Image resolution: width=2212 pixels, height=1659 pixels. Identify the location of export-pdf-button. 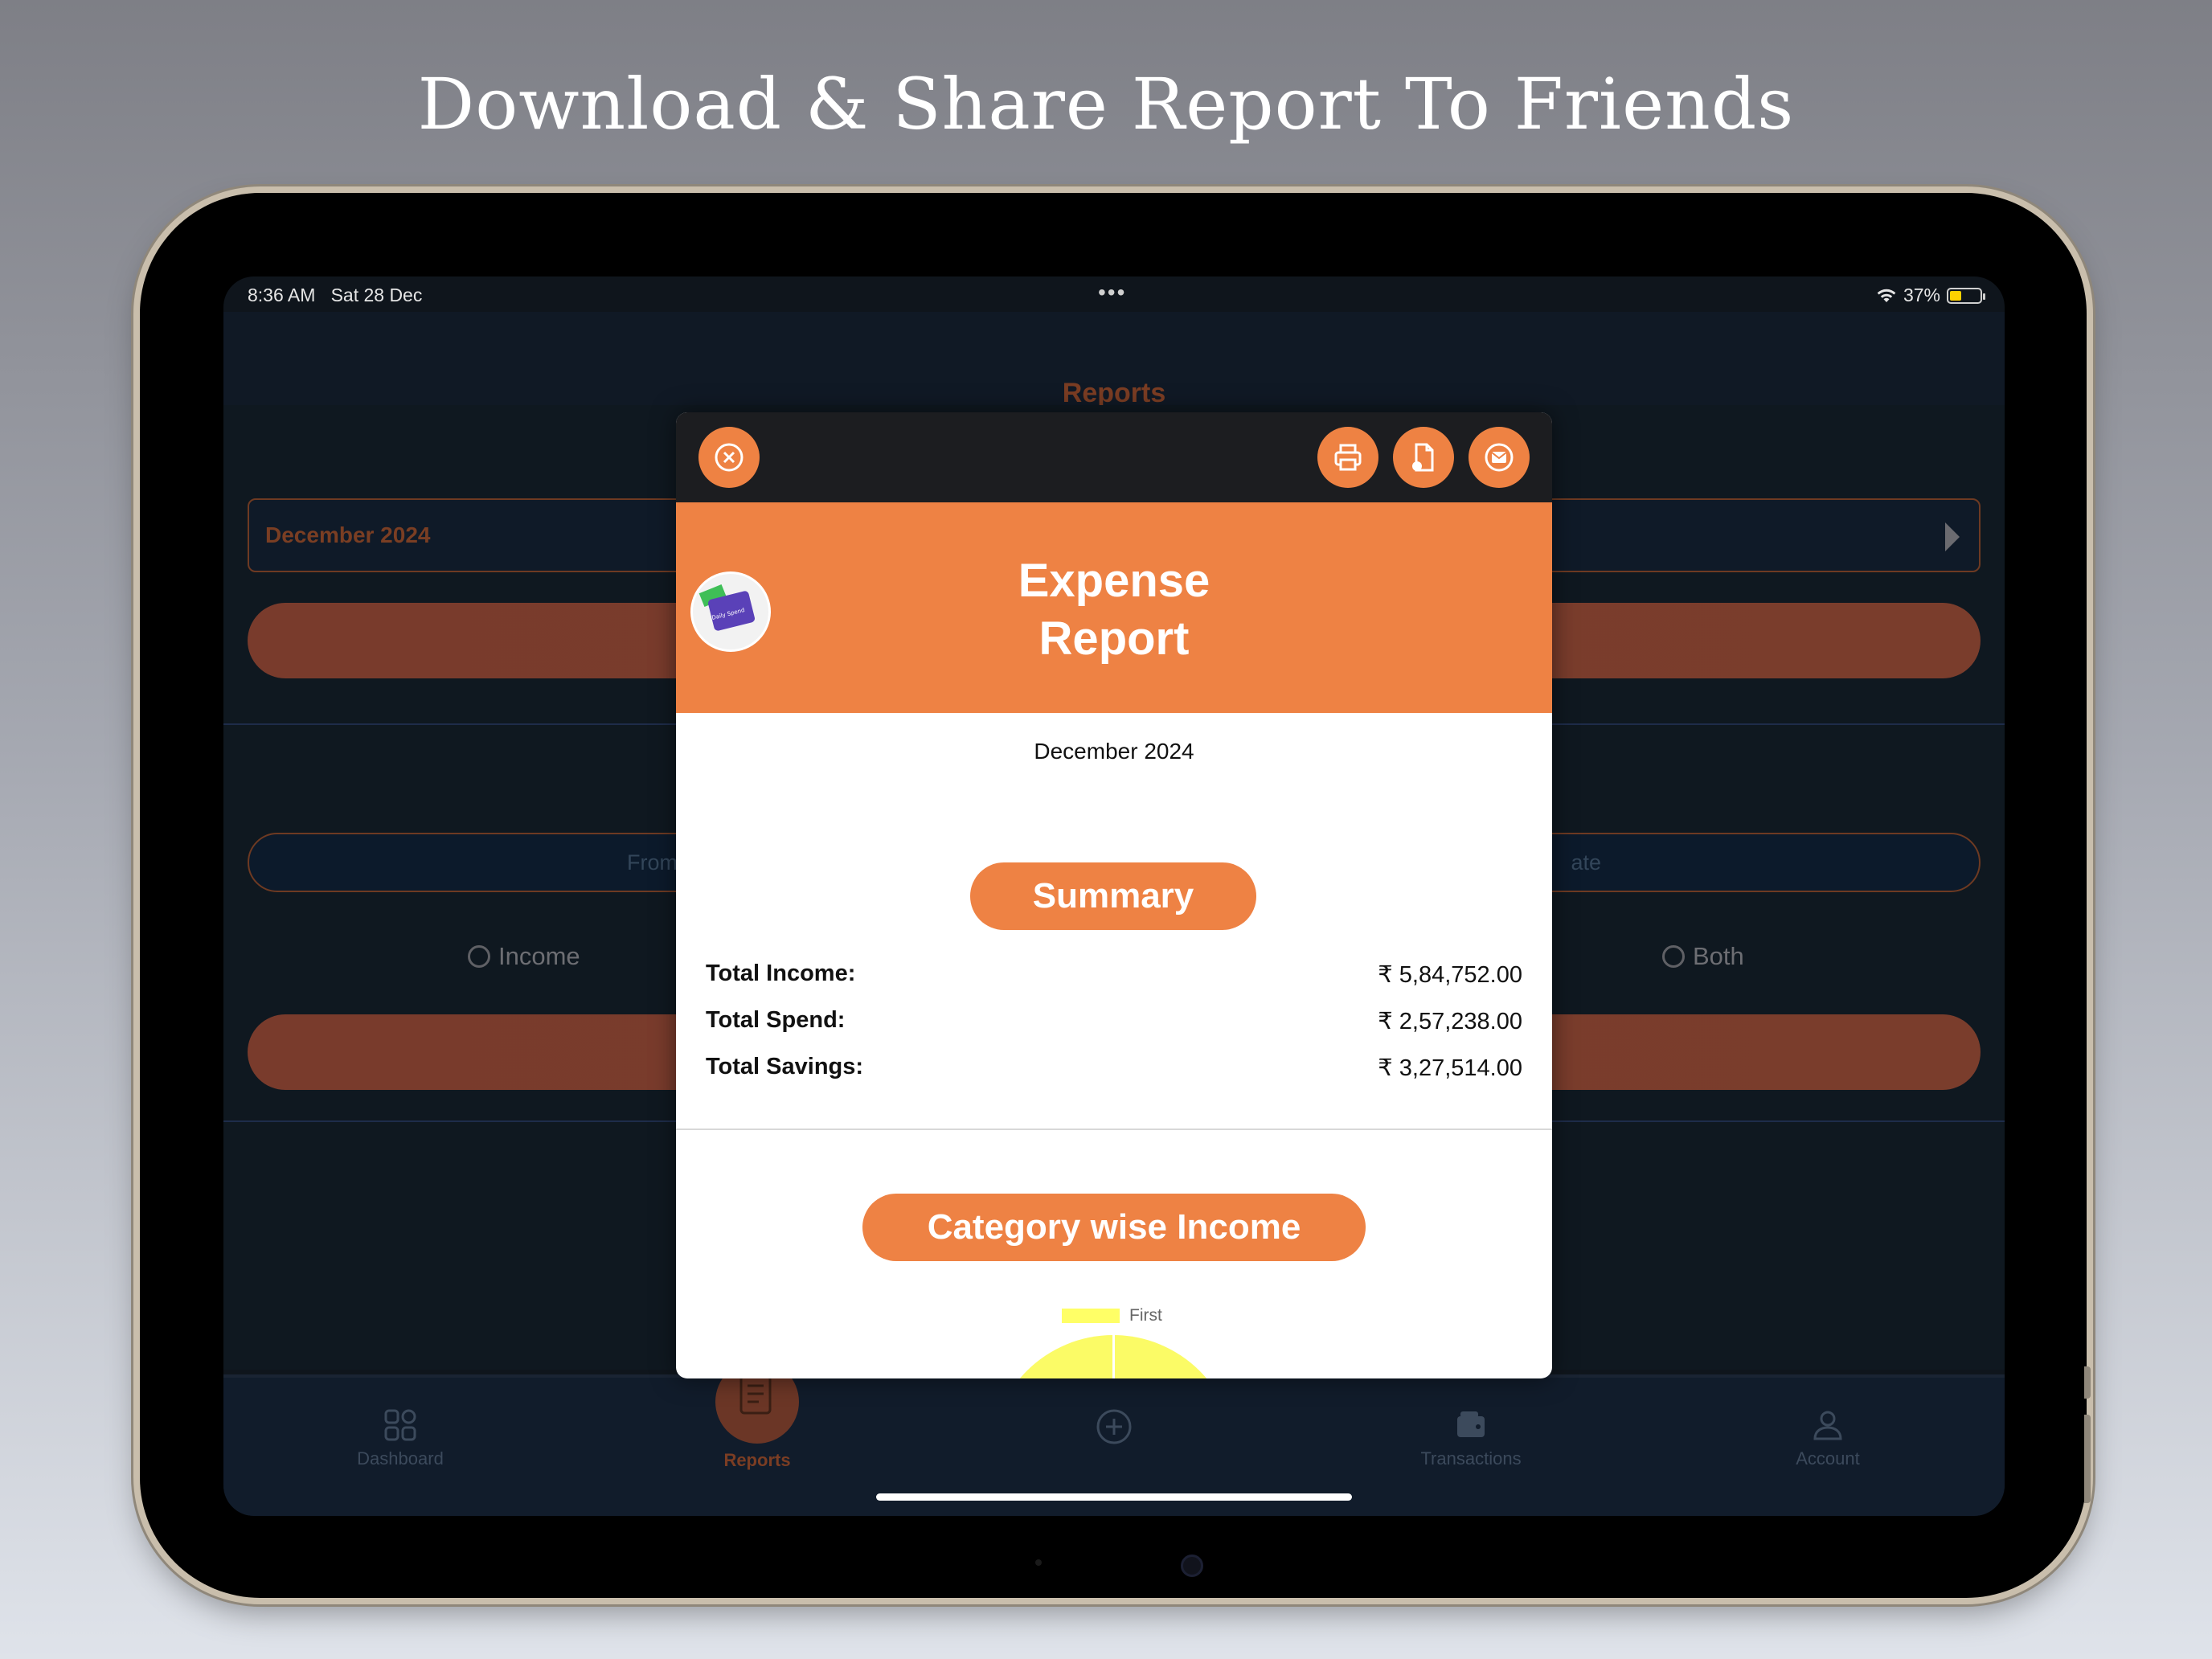
(1423, 457).